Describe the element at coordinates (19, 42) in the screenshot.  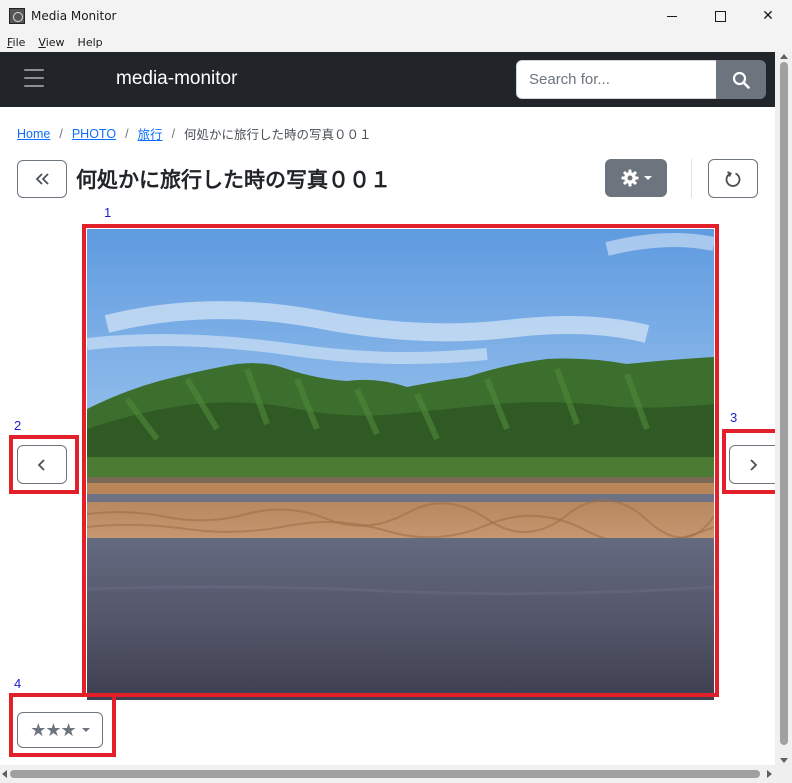
I see `menu-file-label: ile` at that location.